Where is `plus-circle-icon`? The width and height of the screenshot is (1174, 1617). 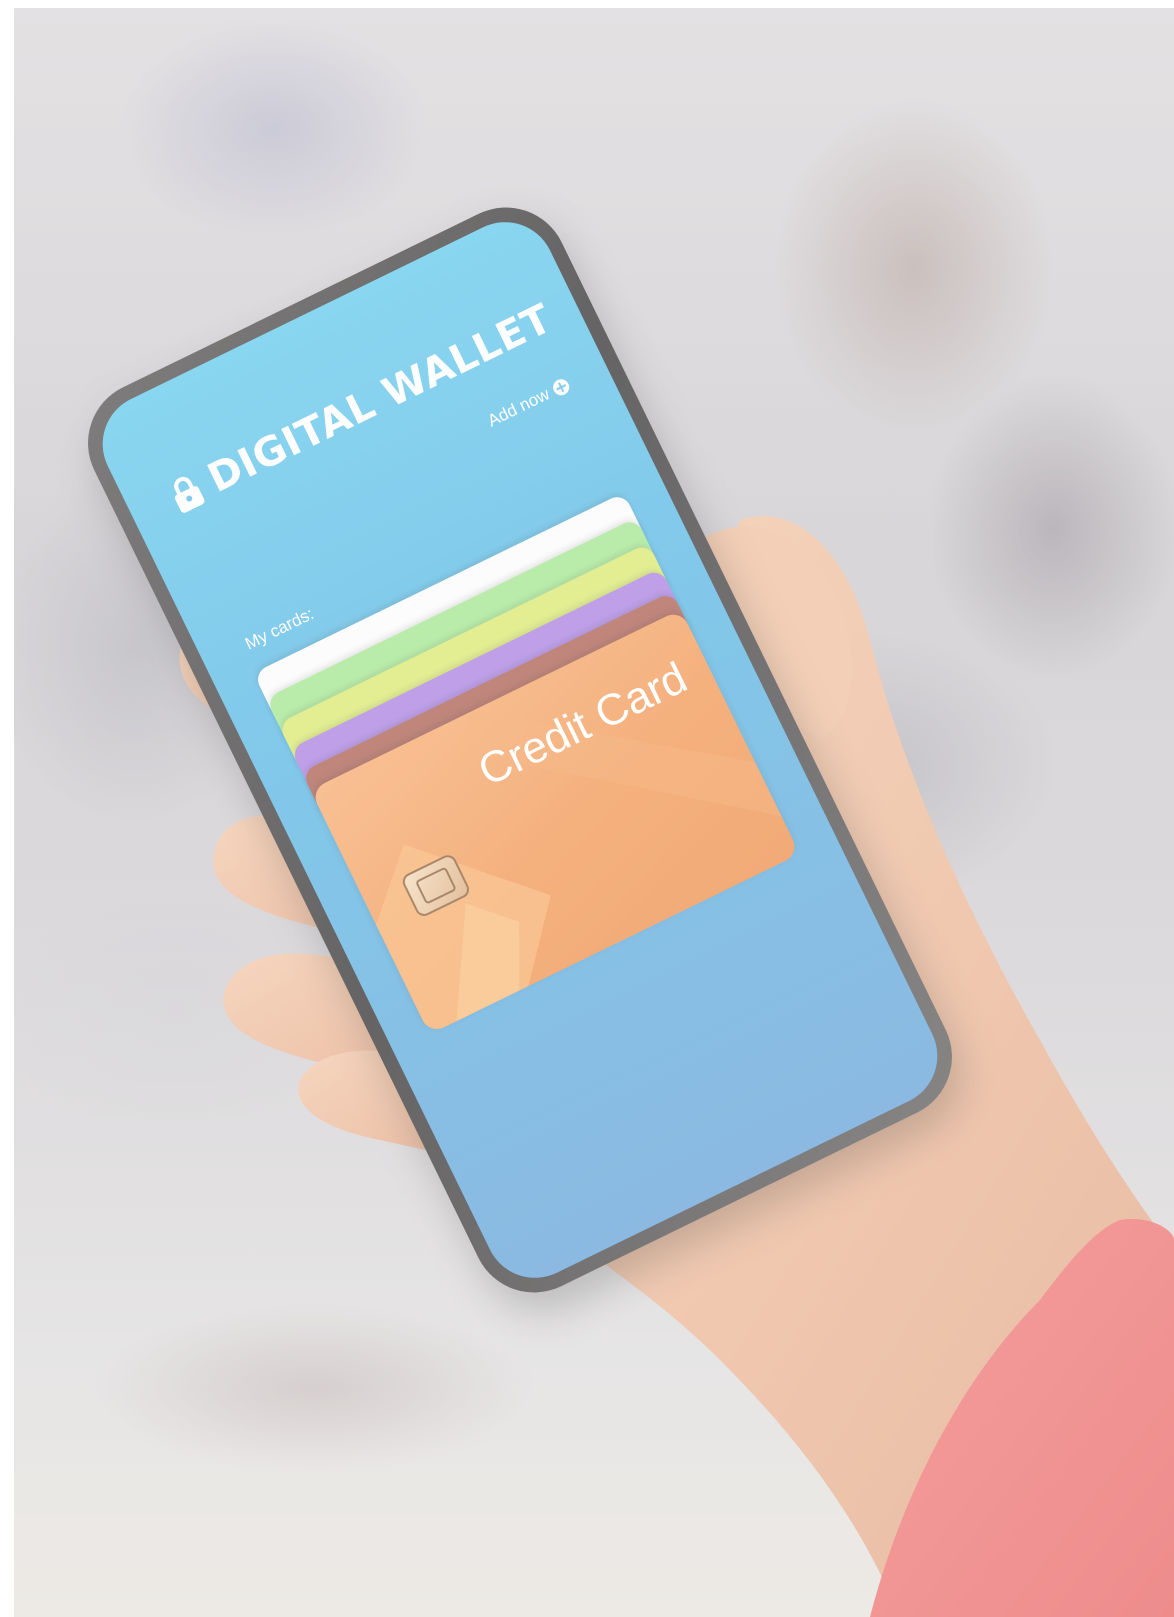
plus-circle-icon is located at coordinates (561, 387).